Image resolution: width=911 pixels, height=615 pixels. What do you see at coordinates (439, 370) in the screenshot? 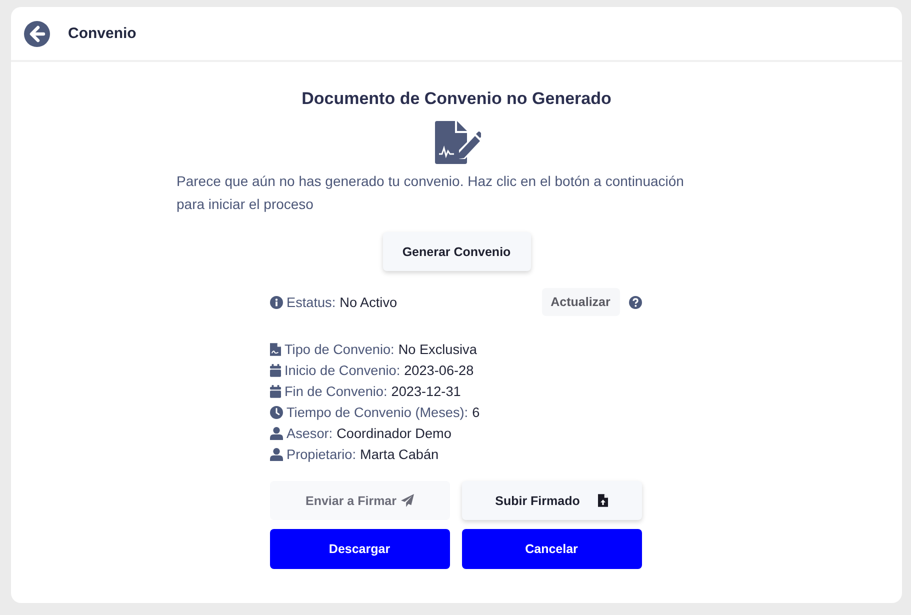
I see `detail-value: 2023-06-28` at bounding box center [439, 370].